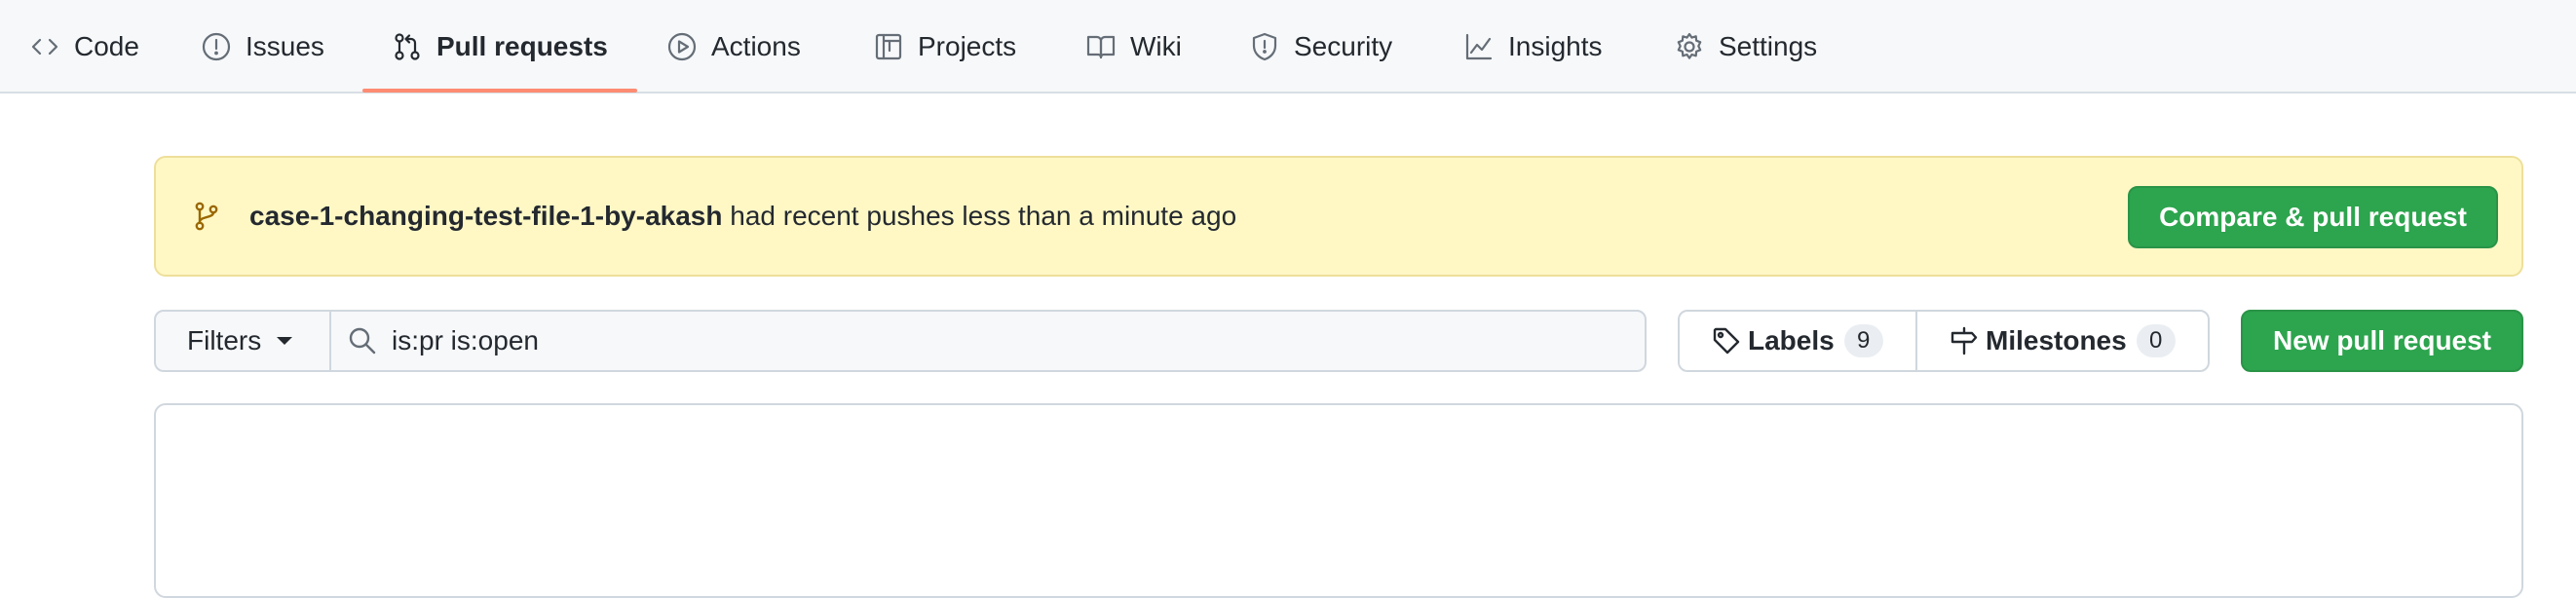  Describe the element at coordinates (756, 46) in the screenshot. I see `tab-label: Actions` at that location.